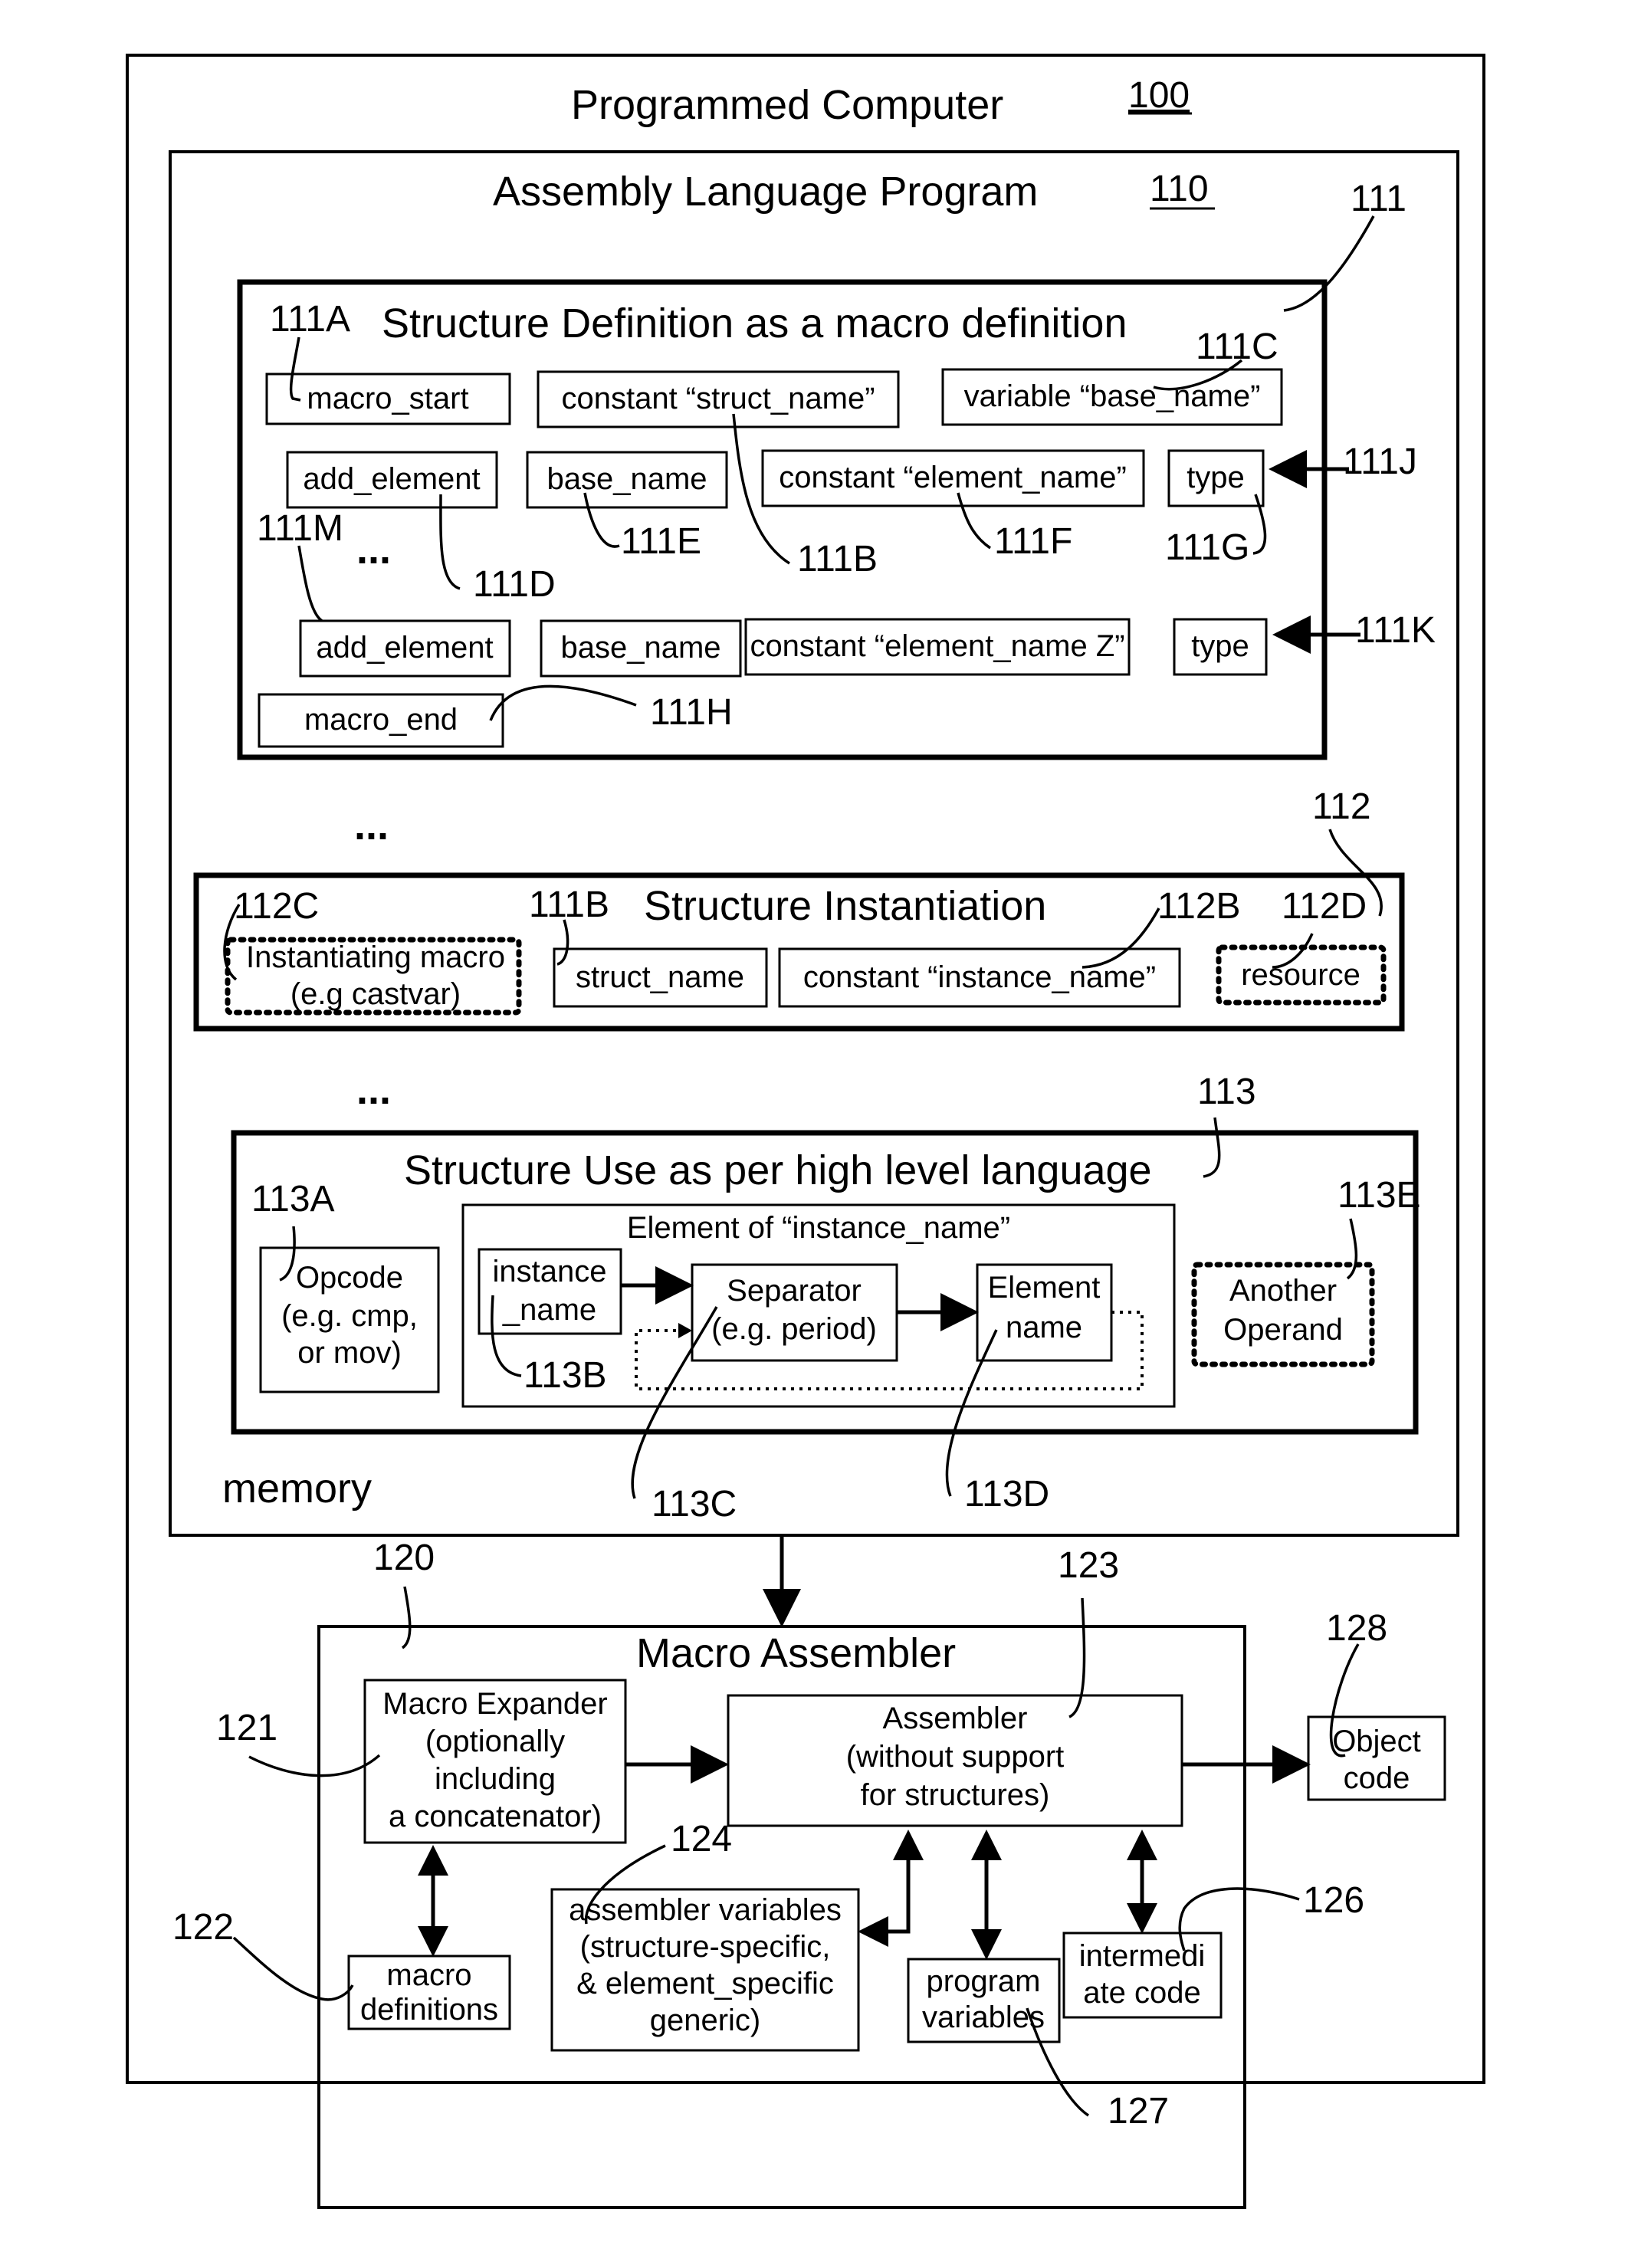  Describe the element at coordinates (563, 702) in the screenshot. I see `leader-111H` at that location.